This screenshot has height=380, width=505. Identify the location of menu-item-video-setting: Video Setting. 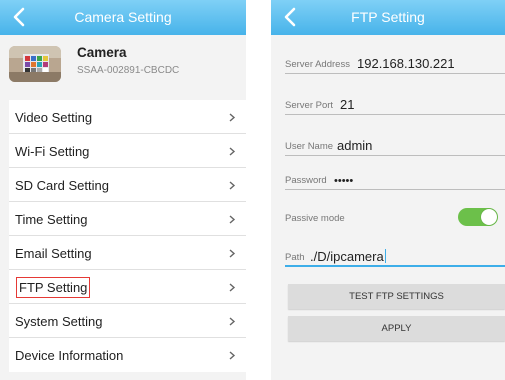
(127, 117).